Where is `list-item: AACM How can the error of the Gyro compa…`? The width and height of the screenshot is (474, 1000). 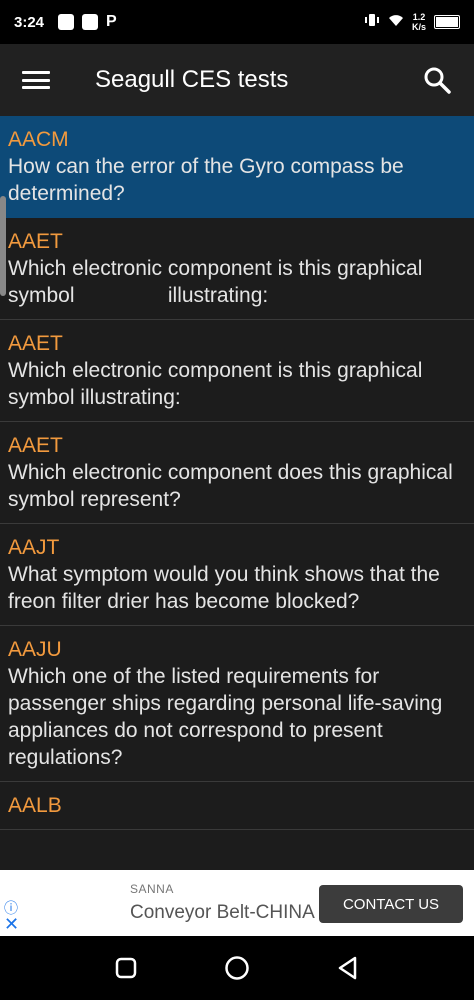
list-item: AACM How can the error of the Gyro compa… is located at coordinates (237, 167).